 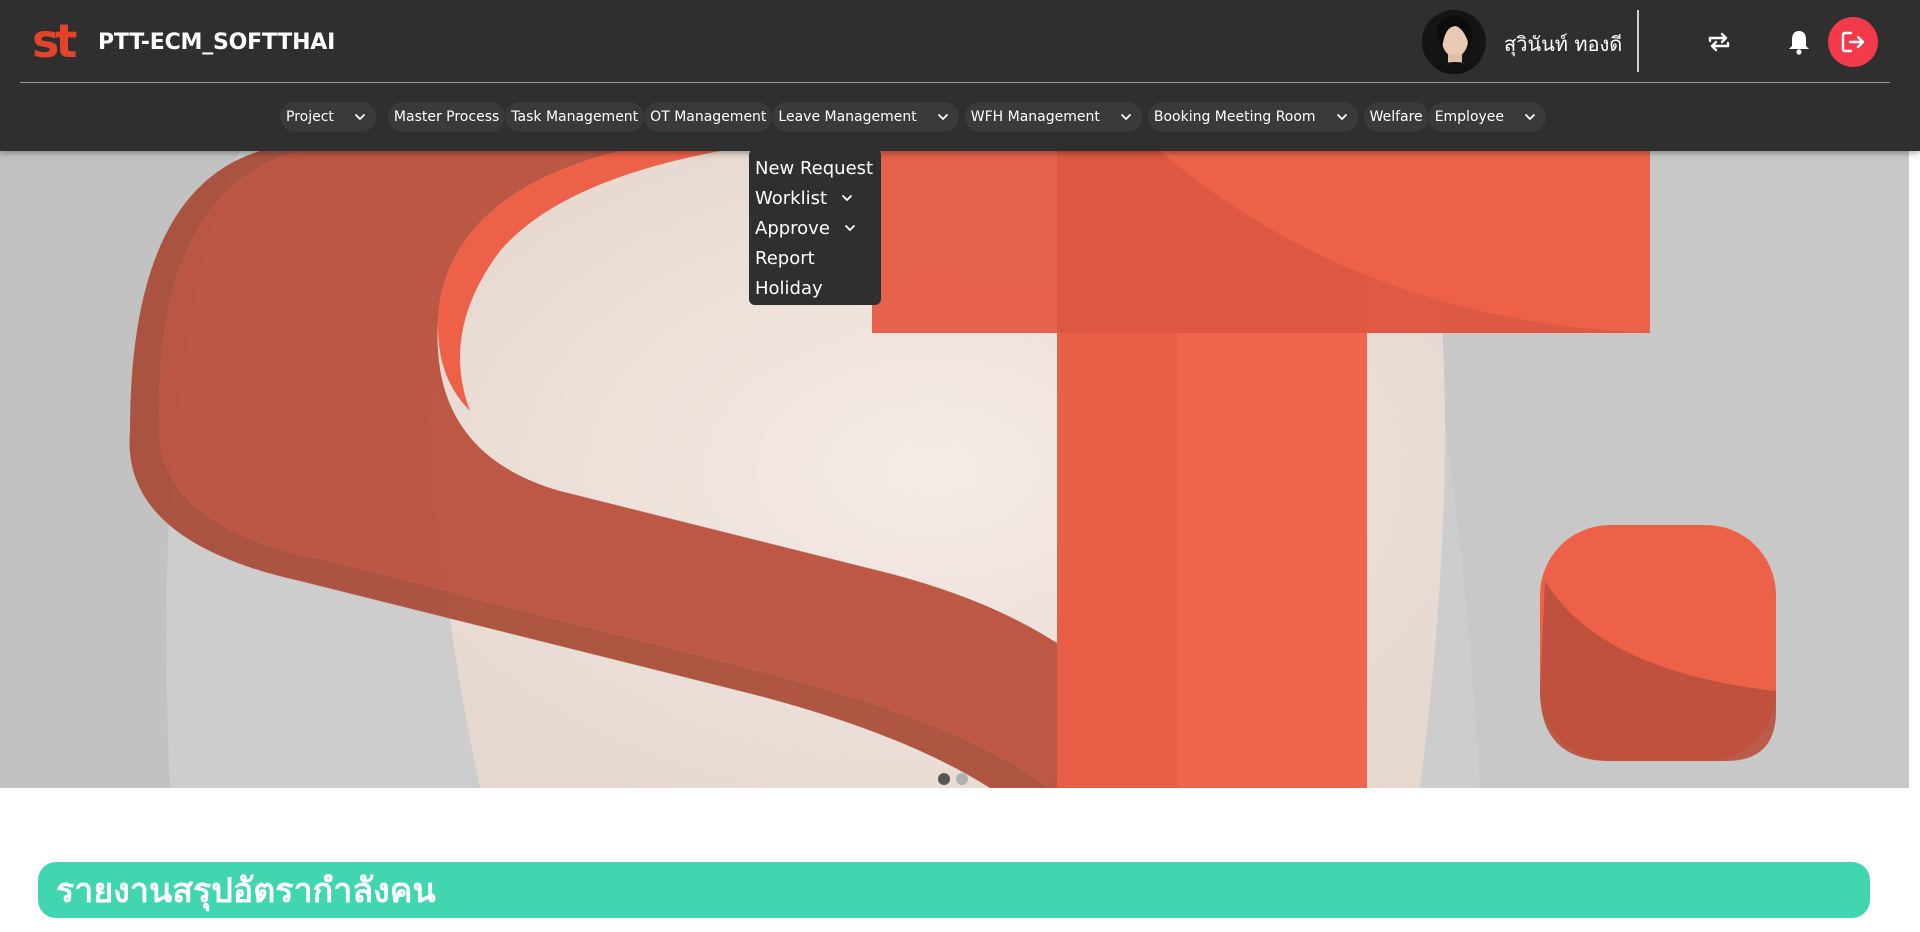 I want to click on brand: st PTT-ECM_SOFTTHAI, so click(x=183, y=42).